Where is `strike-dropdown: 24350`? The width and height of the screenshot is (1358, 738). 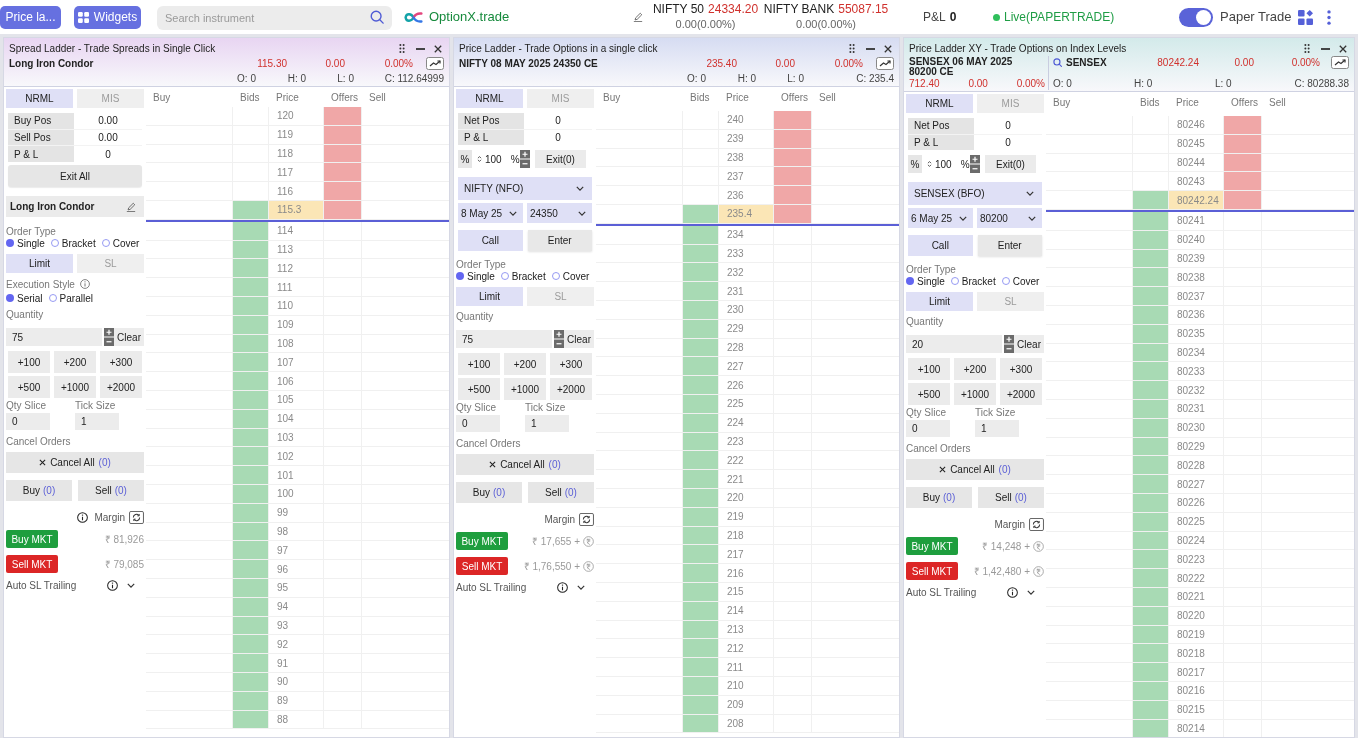
strike-dropdown: 24350 is located at coordinates (559, 213).